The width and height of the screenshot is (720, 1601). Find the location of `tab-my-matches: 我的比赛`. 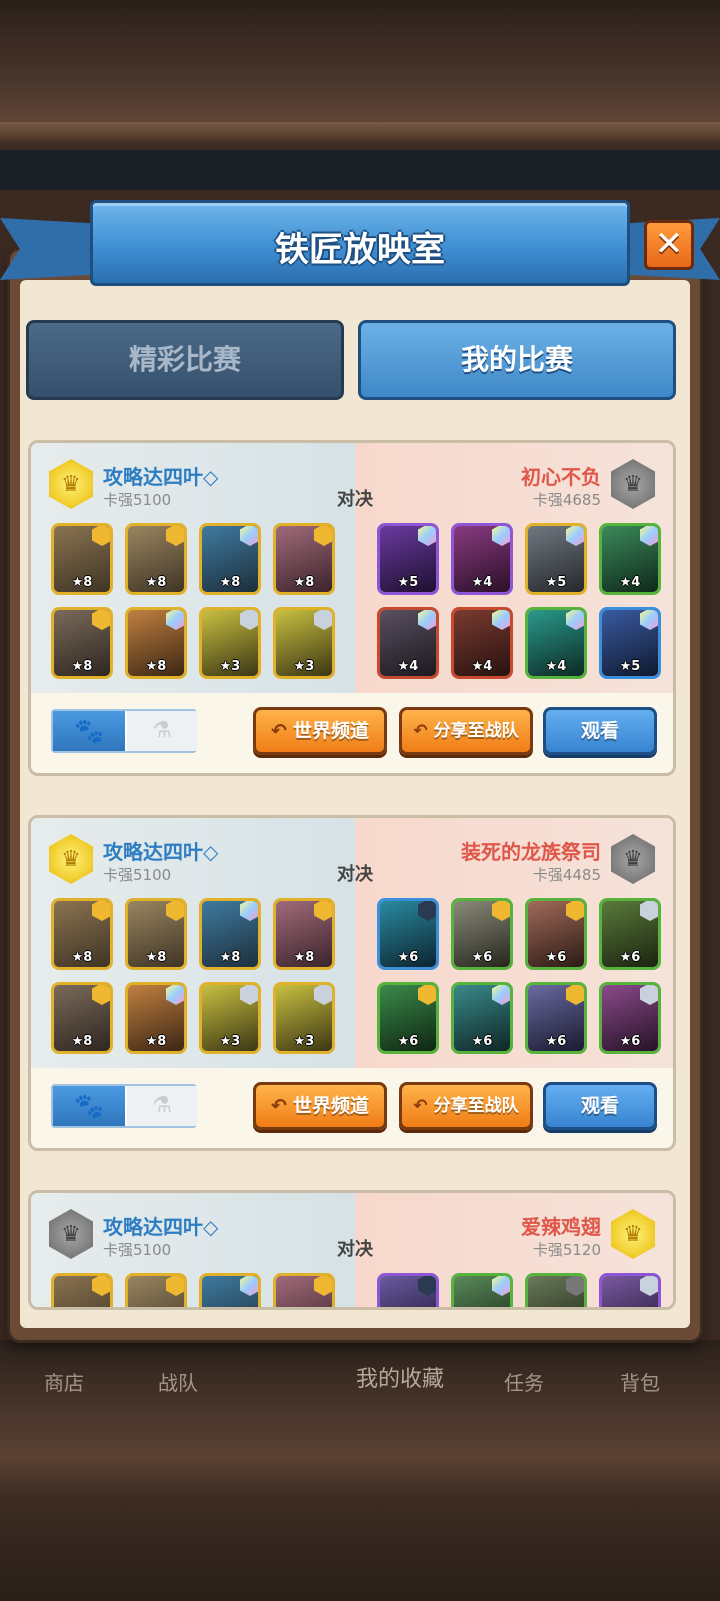

tab-my-matches: 我的比赛 is located at coordinates (517, 360).